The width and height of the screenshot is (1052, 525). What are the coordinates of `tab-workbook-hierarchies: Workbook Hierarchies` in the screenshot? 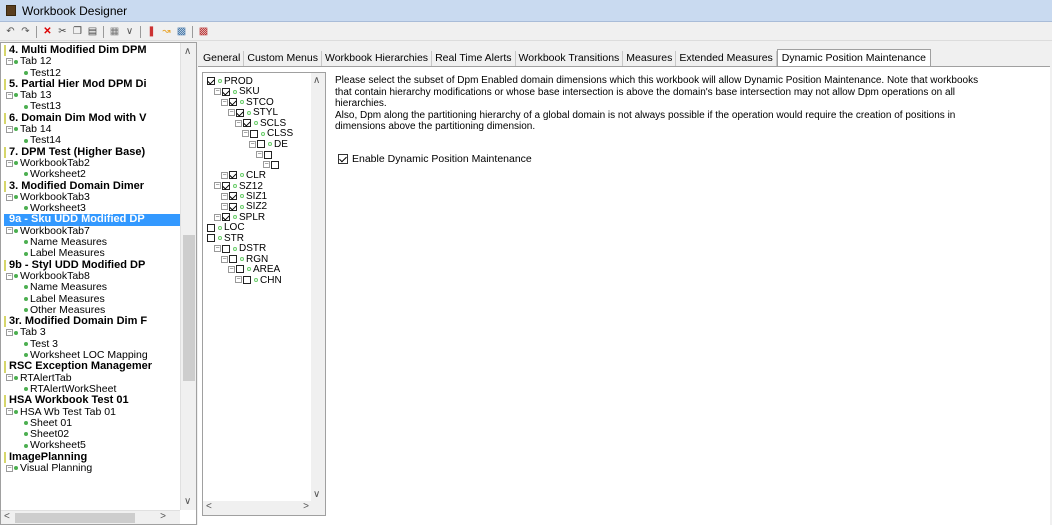 It's located at (377, 58).